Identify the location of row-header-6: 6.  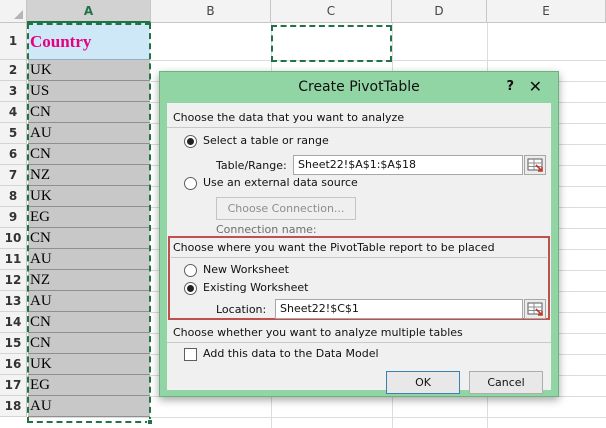
(13, 154).